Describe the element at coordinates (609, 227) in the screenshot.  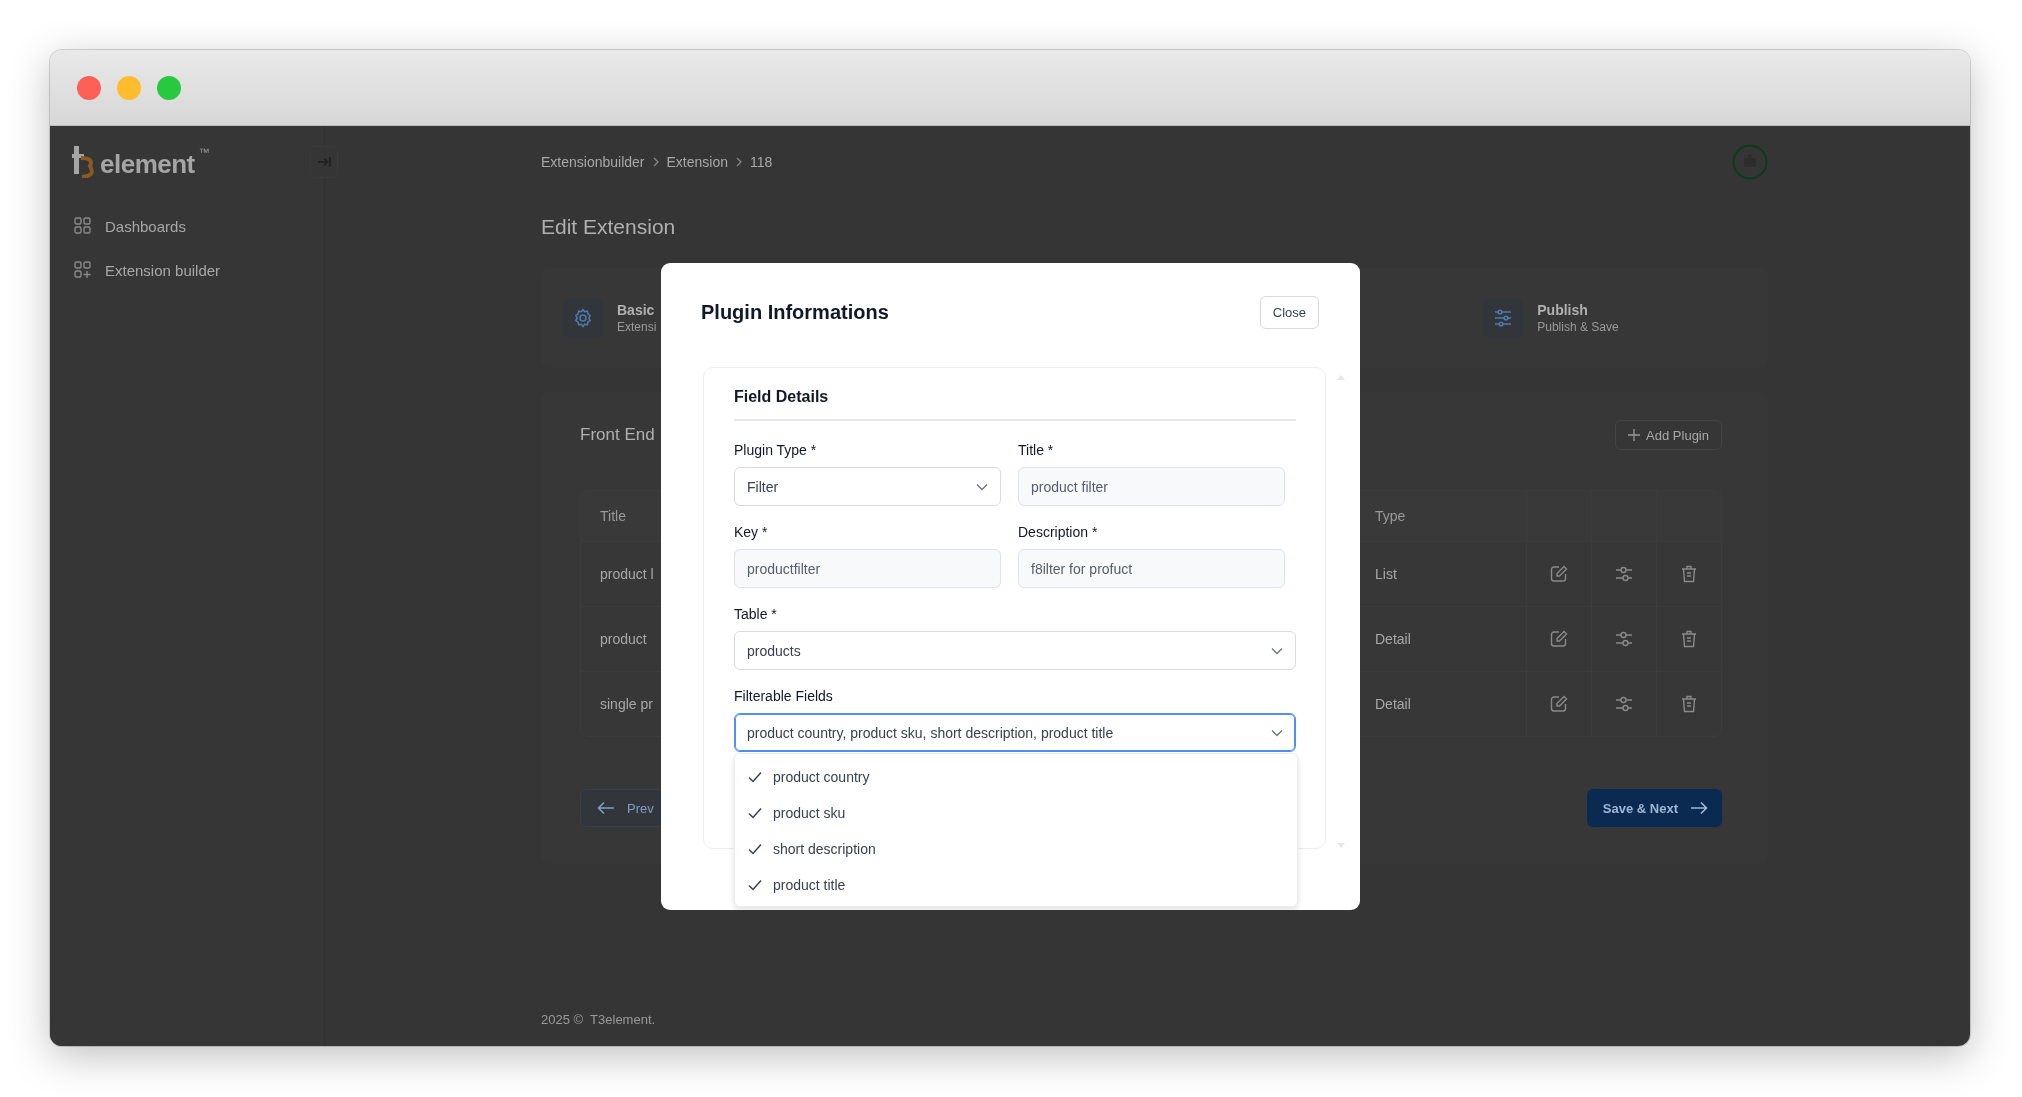
I see `page-title: Edit Extension` at that location.